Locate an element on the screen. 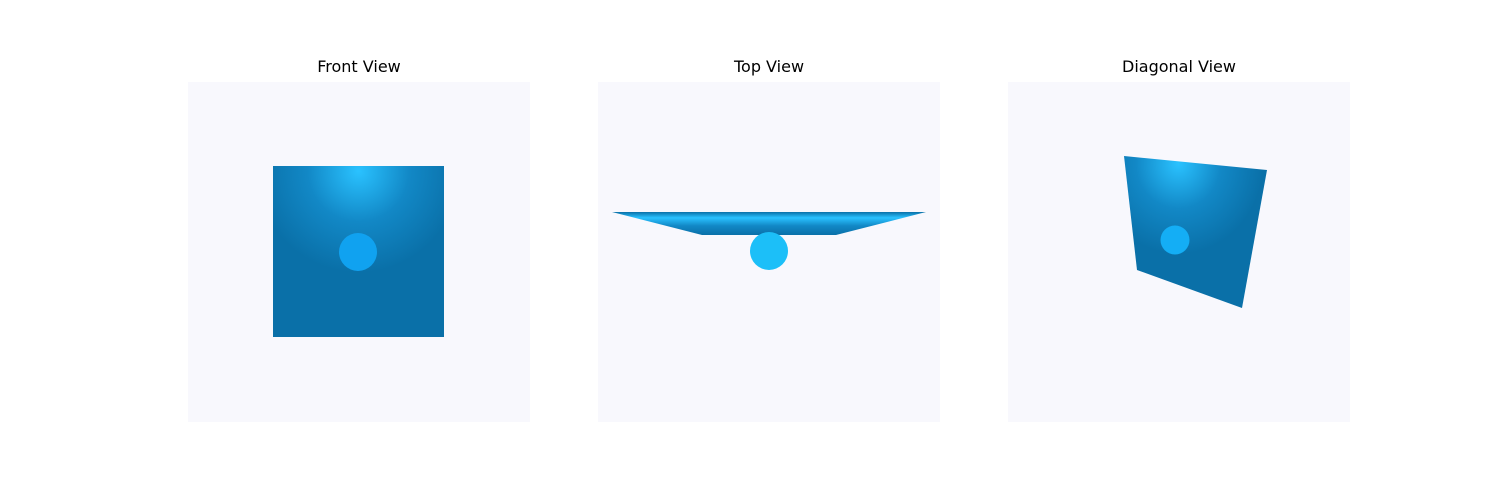 This screenshot has height=500, width=1500. front-view-sphere is located at coordinates (358, 252).